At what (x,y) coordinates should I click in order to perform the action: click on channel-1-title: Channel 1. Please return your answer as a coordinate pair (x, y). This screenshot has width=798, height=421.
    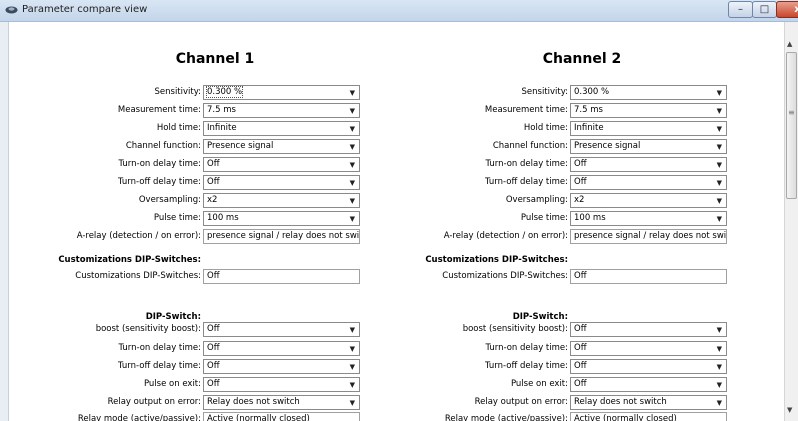
    Looking at the image, I should click on (215, 59).